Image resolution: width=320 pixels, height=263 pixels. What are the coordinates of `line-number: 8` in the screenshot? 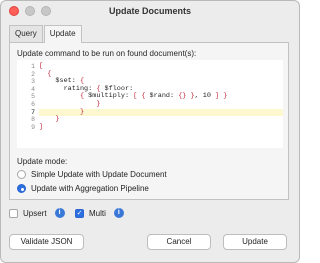 It's located at (33, 120).